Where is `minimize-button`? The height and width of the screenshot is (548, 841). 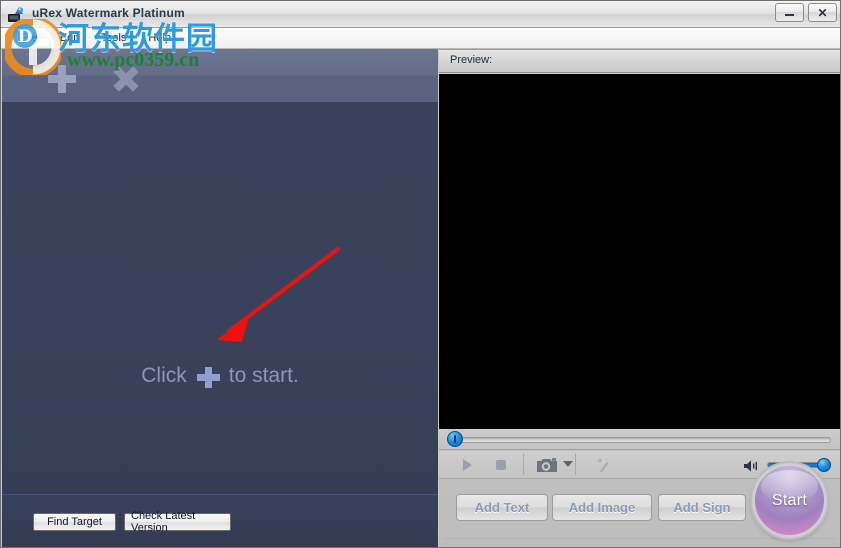 minimize-button is located at coordinates (789, 12).